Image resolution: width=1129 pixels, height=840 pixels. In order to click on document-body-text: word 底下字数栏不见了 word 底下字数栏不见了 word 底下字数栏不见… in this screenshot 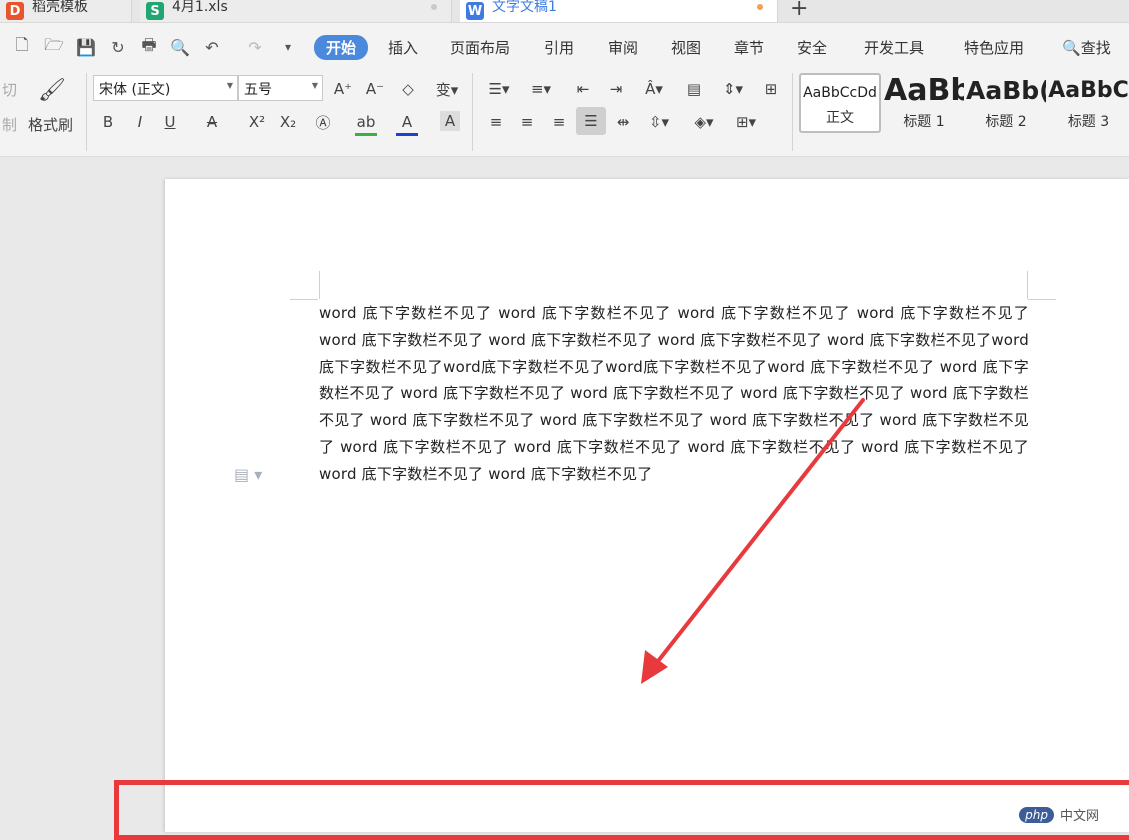, I will do `click(674, 394)`.